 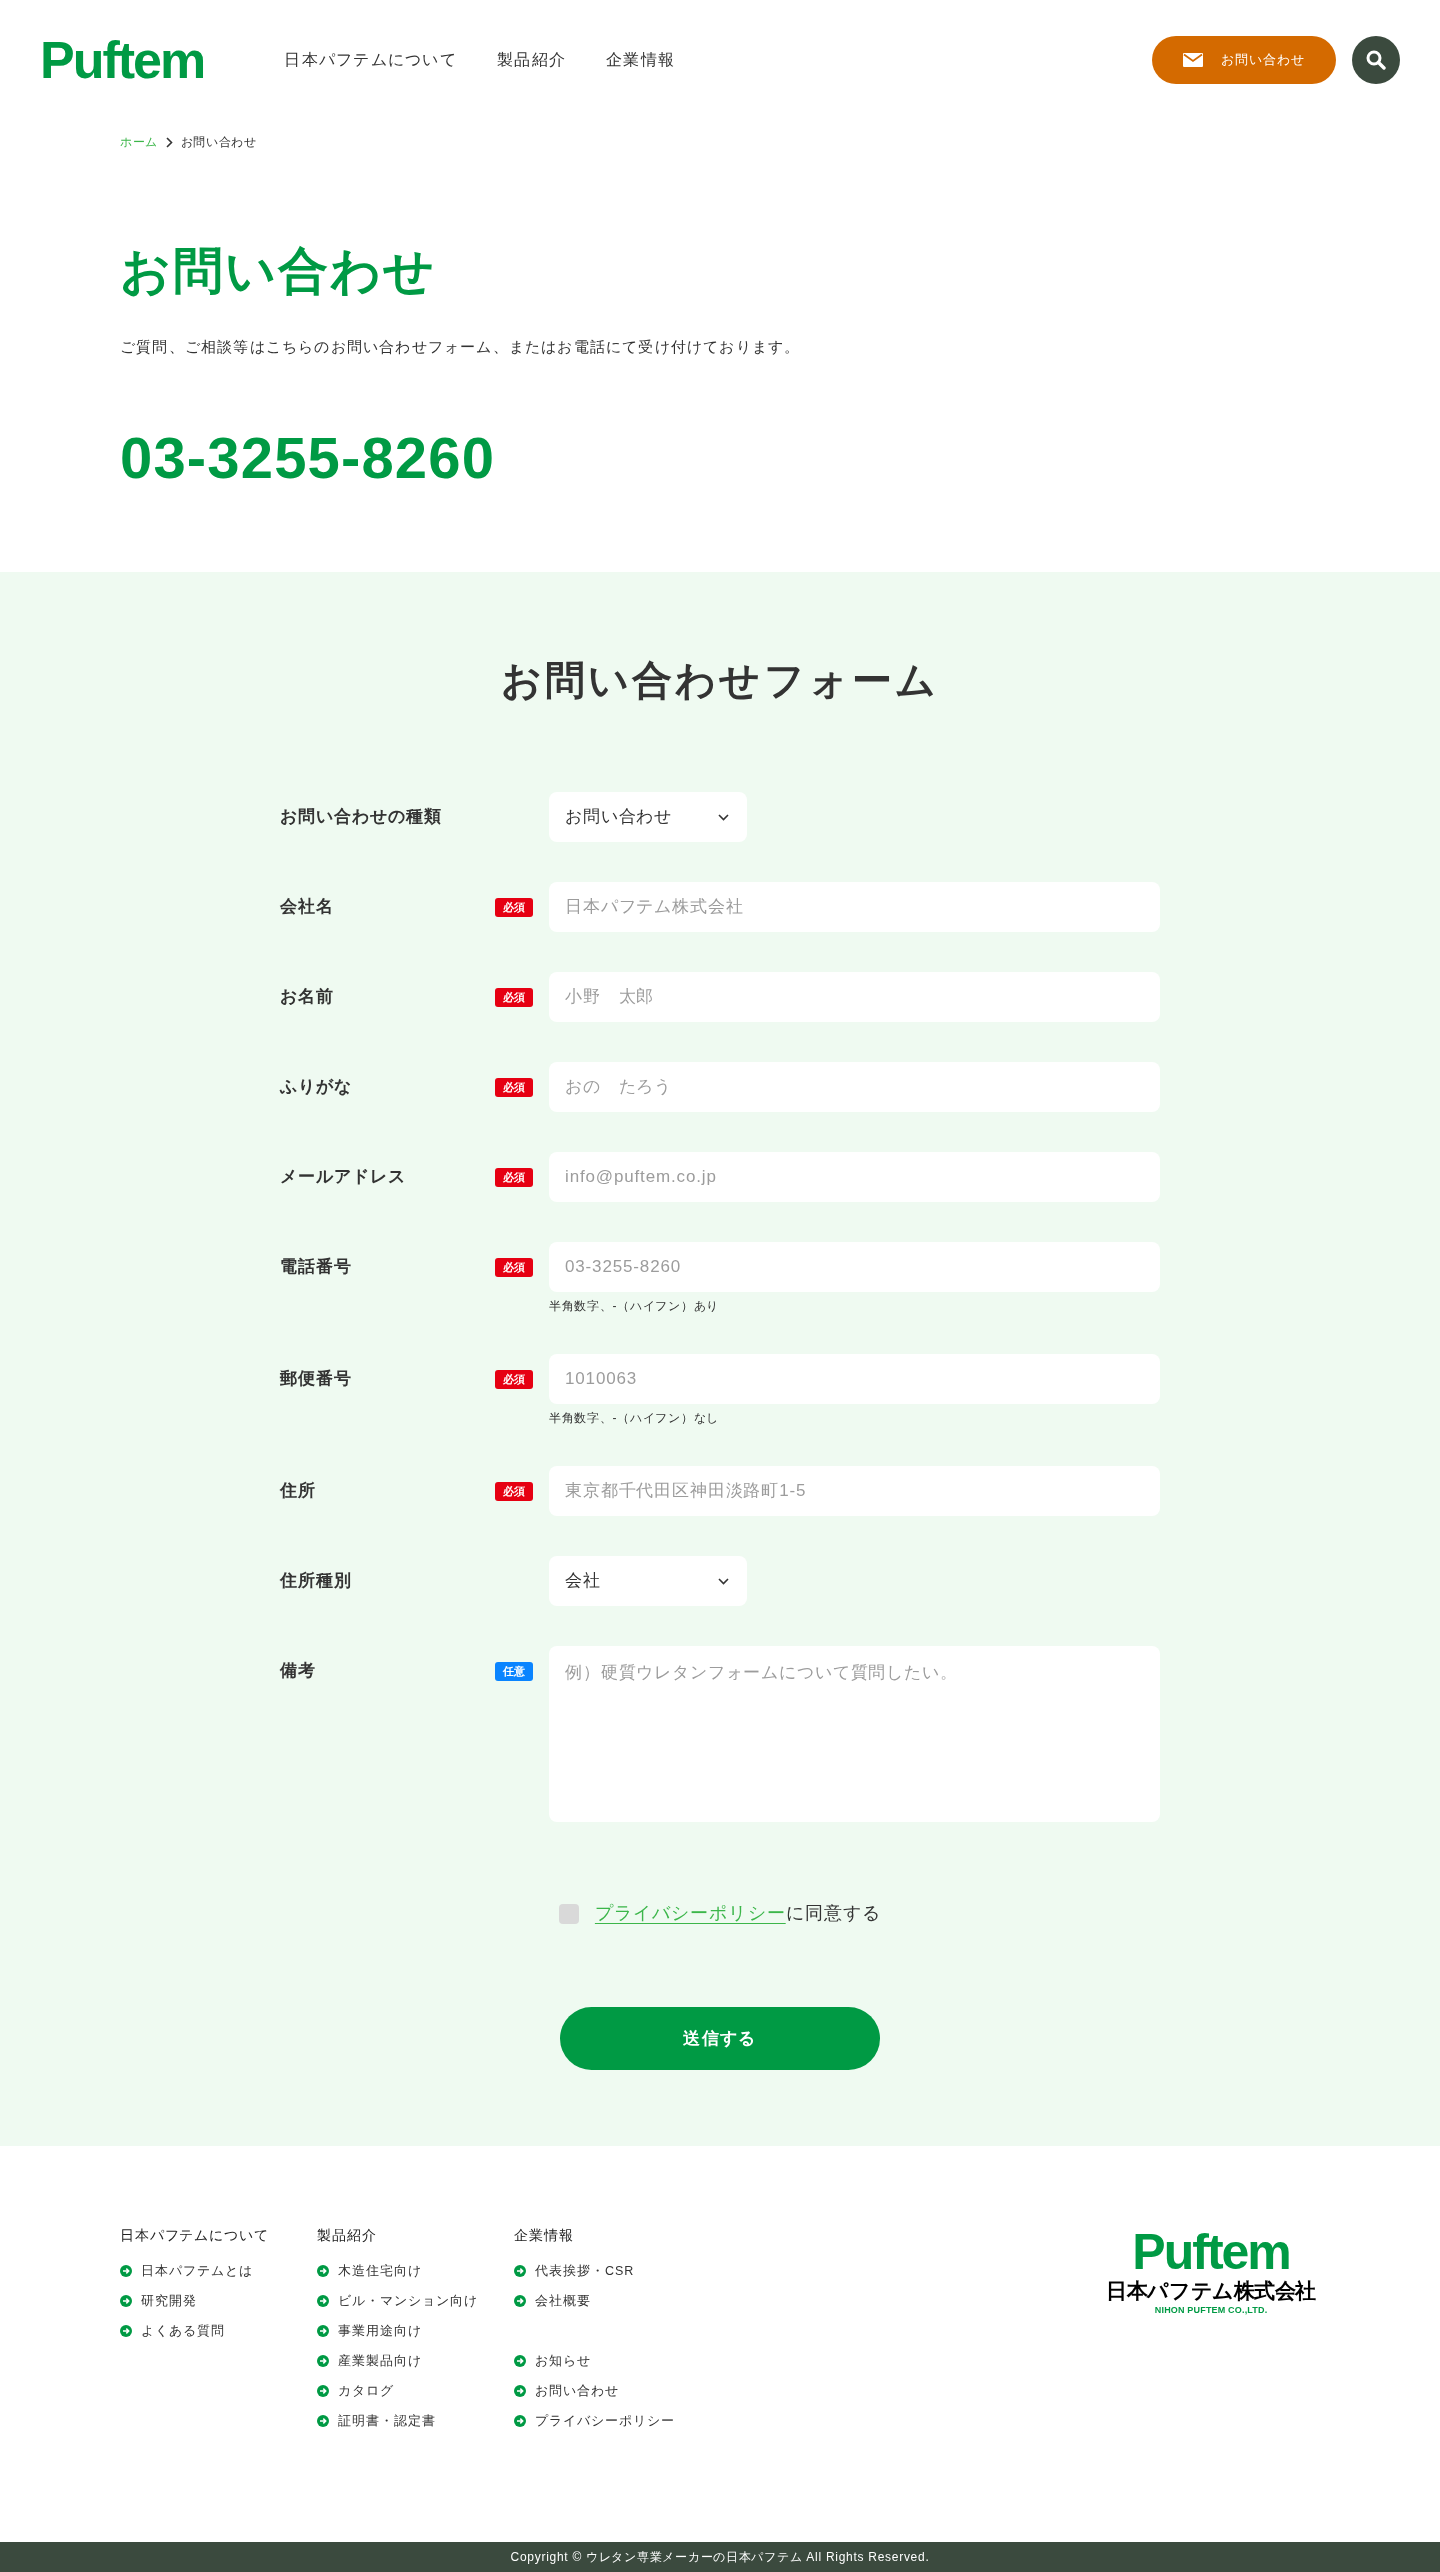 I want to click on field-label: メールアドレス, so click(x=343, y=1177).